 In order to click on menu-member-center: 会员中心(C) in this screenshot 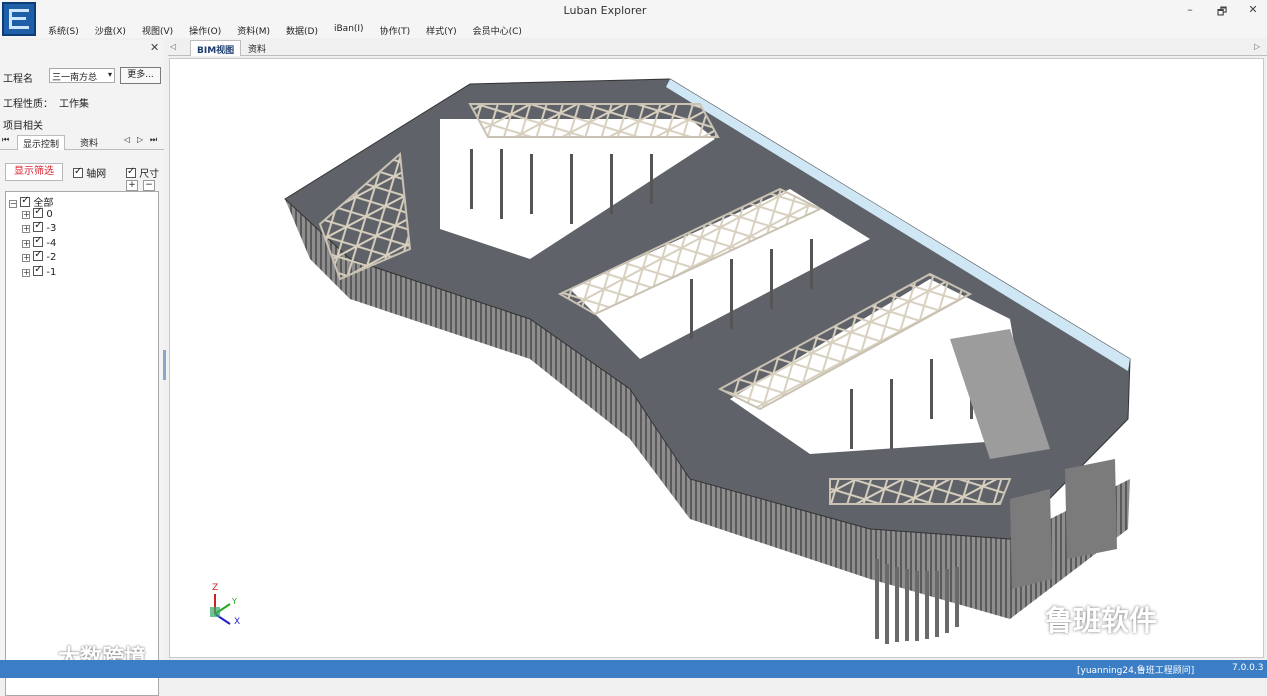, I will do `click(497, 30)`.